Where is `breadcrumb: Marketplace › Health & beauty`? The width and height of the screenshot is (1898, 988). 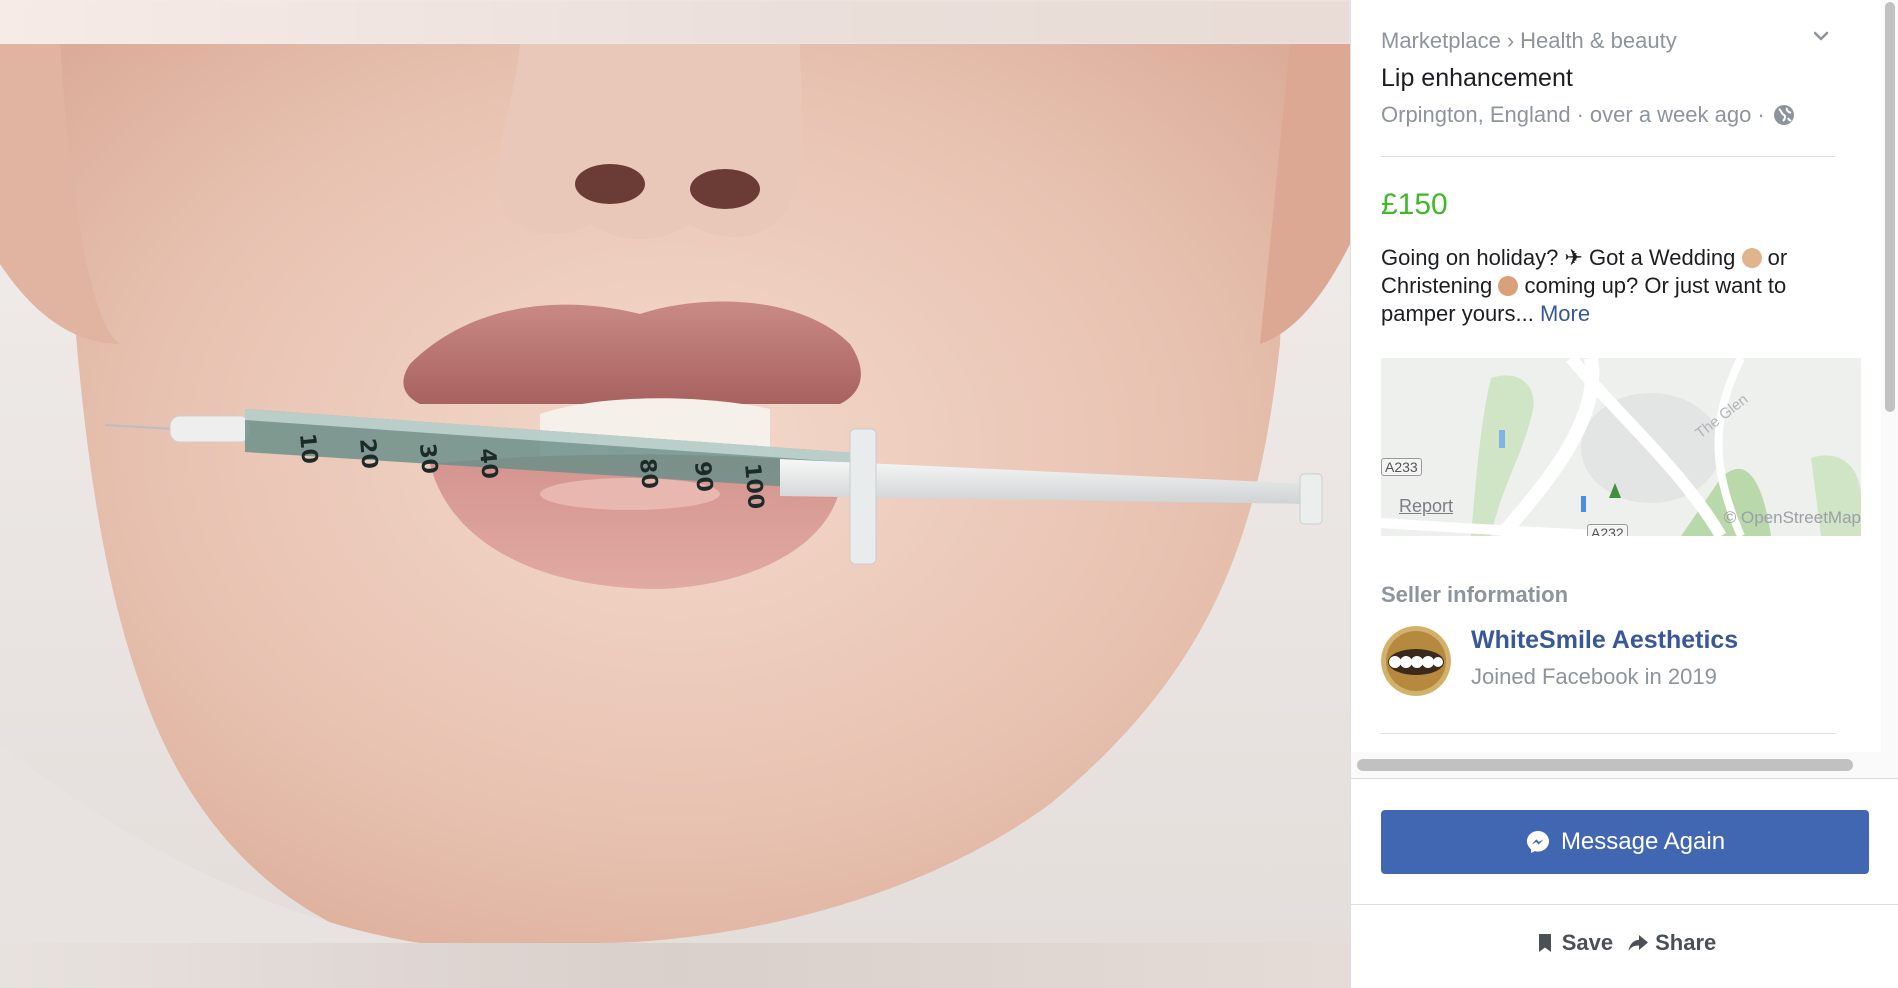 breadcrumb: Marketplace › Health & beauty is located at coordinates (1529, 41).